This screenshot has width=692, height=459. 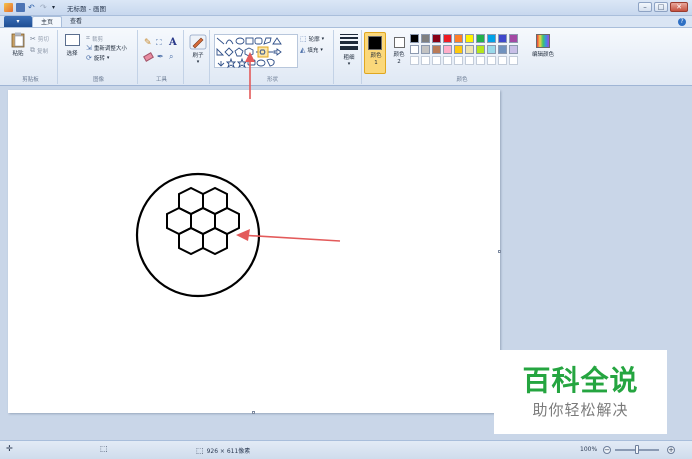 I want to click on outline-label: 轮廓, so click(x=314, y=40).